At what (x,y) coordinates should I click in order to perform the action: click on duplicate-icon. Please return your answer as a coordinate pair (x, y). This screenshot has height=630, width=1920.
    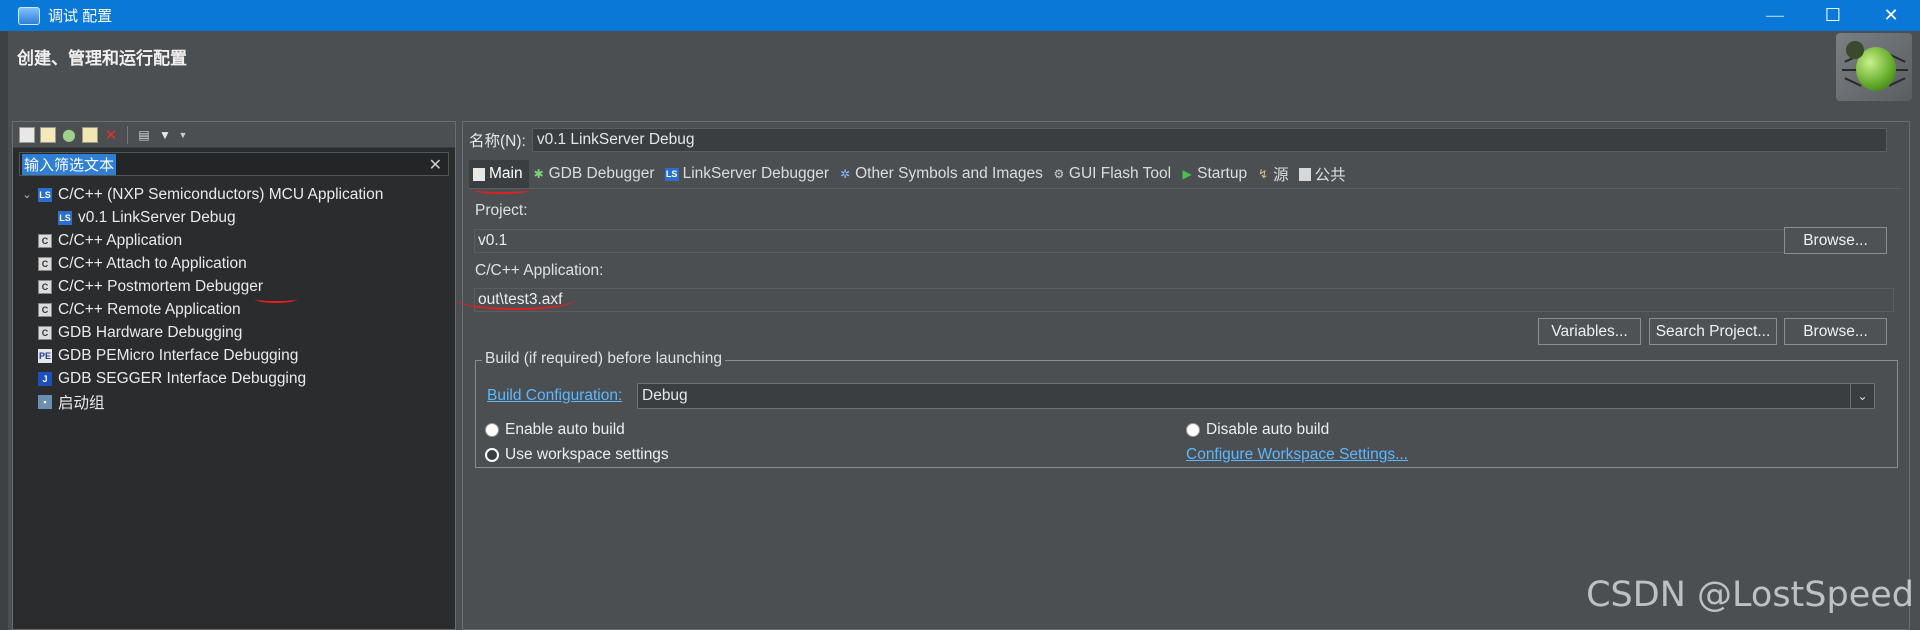
    Looking at the image, I should click on (90, 134).